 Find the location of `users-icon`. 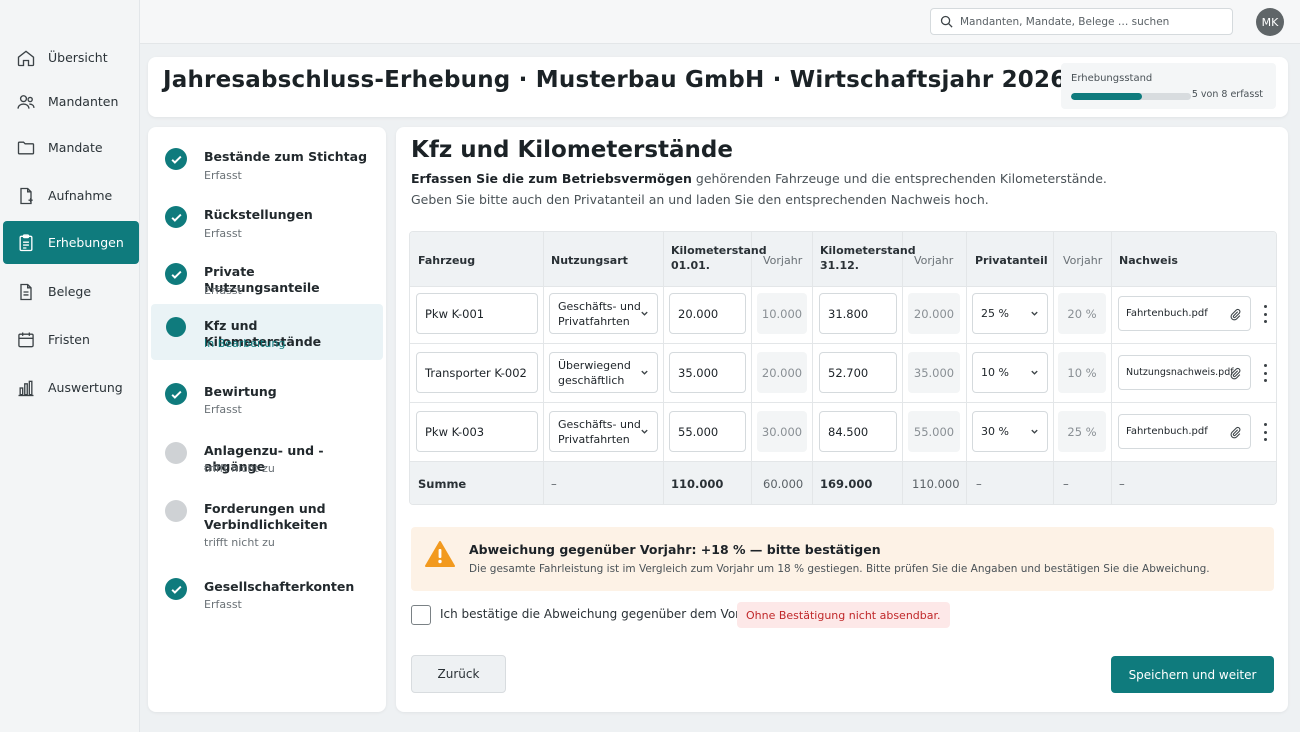

users-icon is located at coordinates (26, 101).